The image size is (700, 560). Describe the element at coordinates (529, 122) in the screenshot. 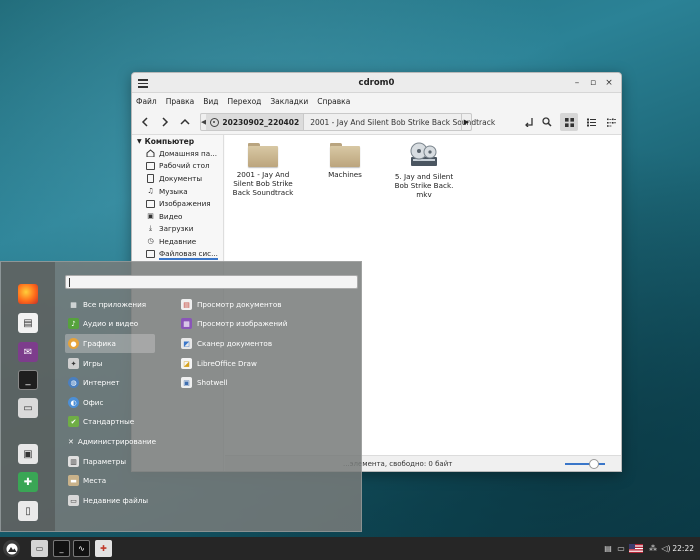

I see `open-terminal-icon` at that location.